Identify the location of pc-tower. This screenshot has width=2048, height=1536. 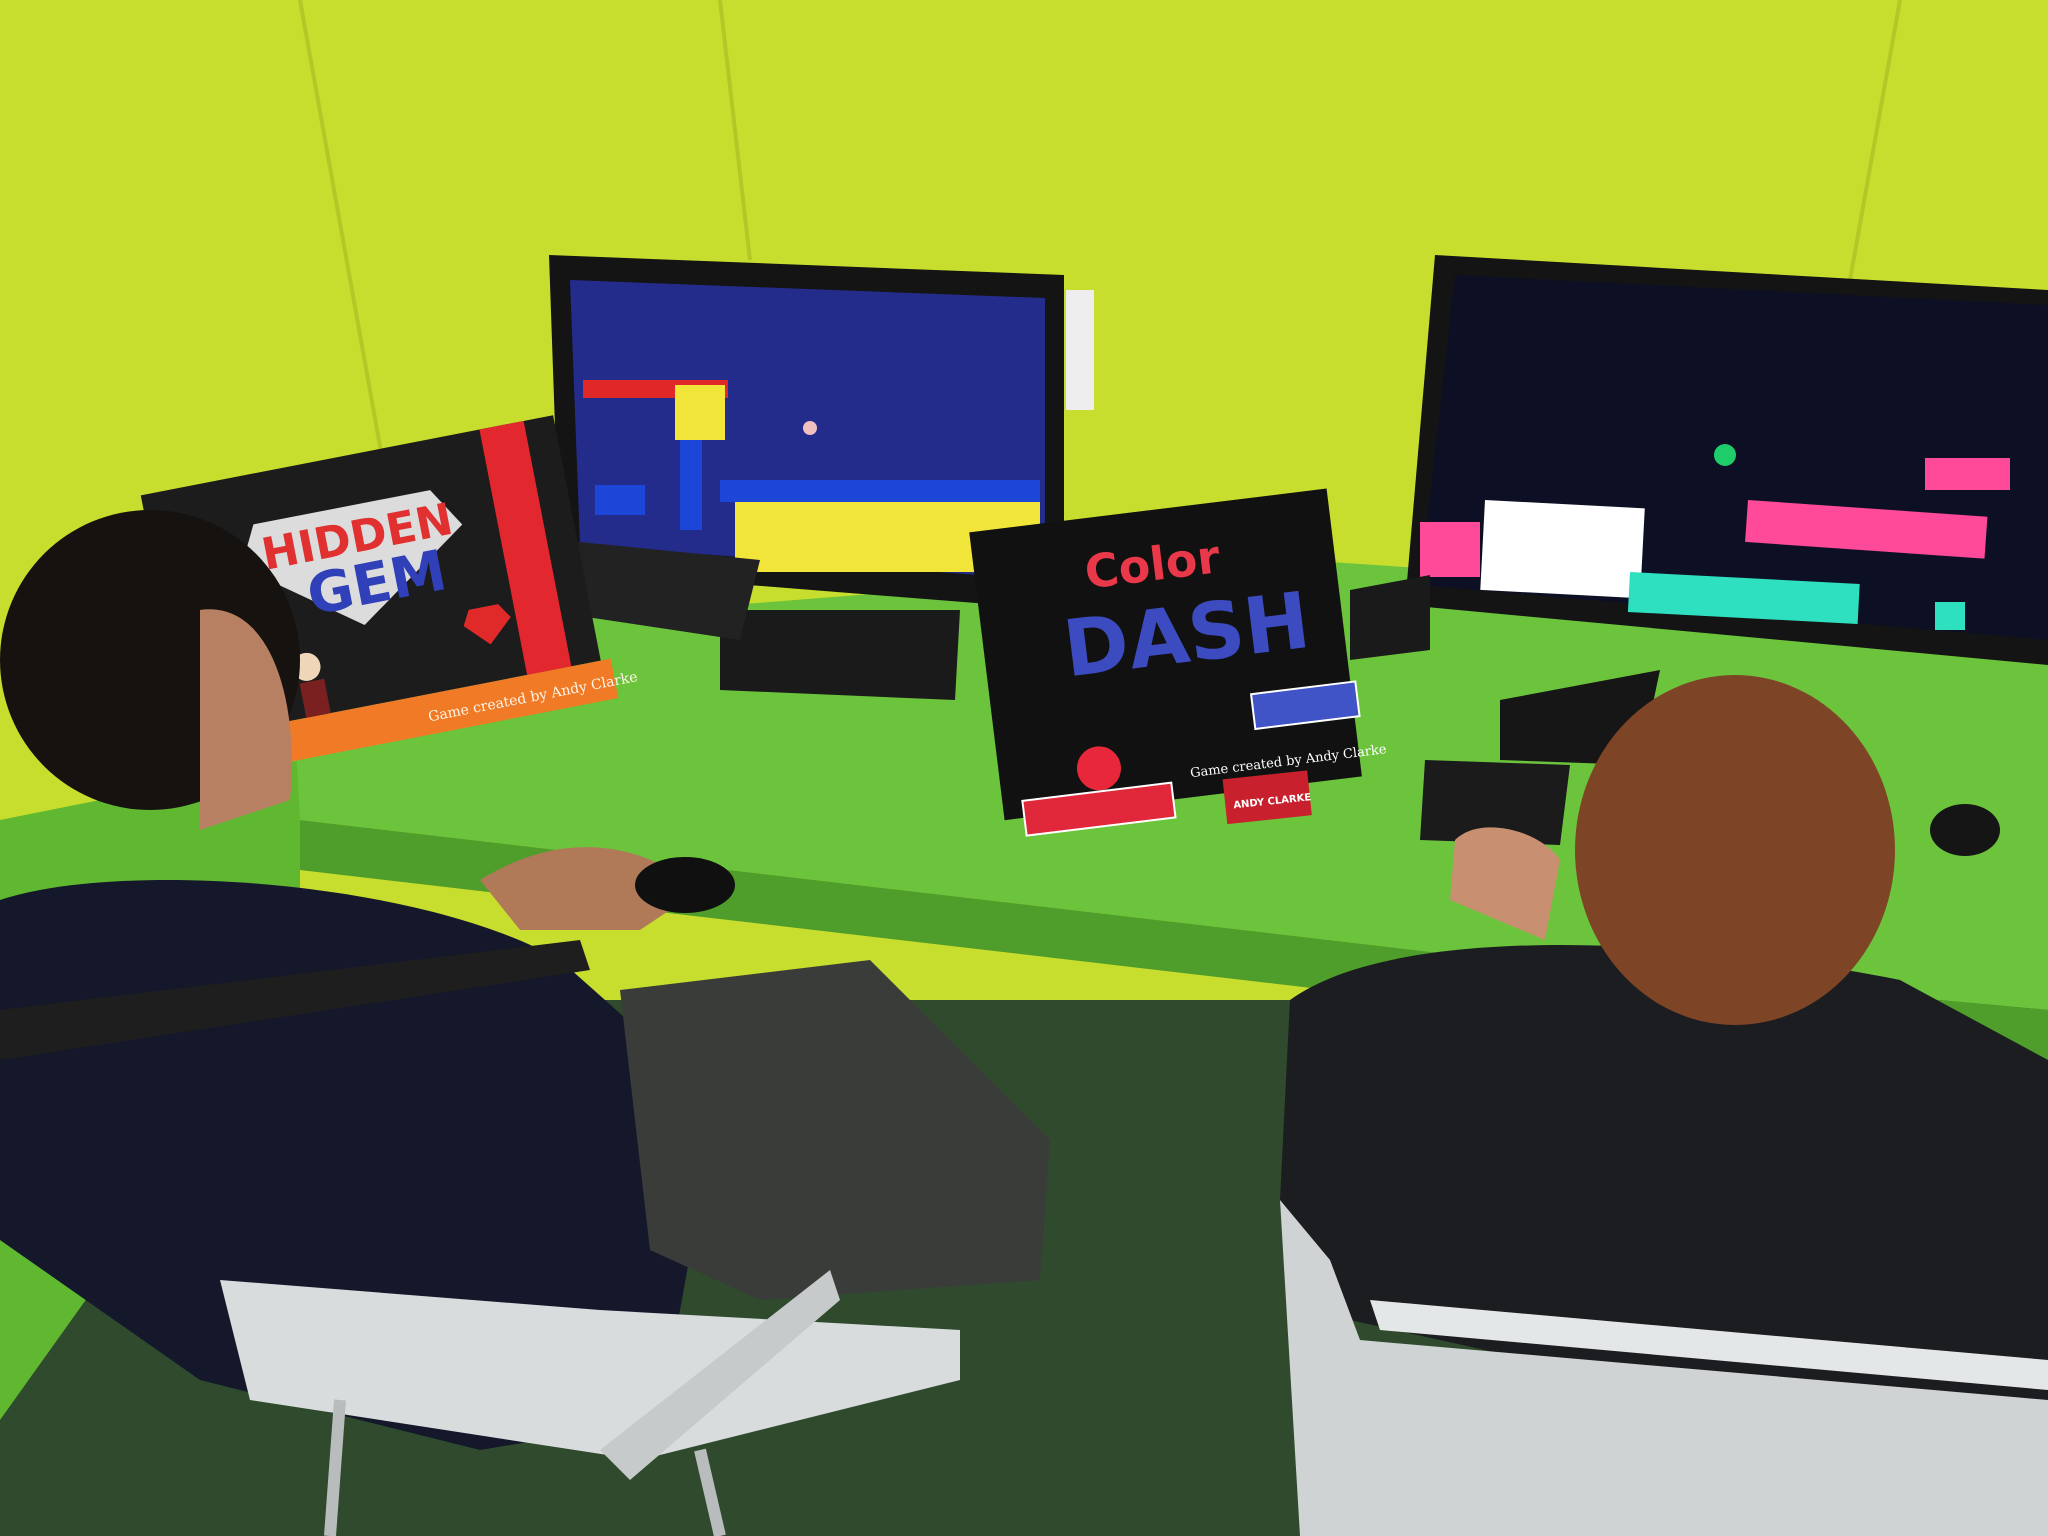
(1390, 617).